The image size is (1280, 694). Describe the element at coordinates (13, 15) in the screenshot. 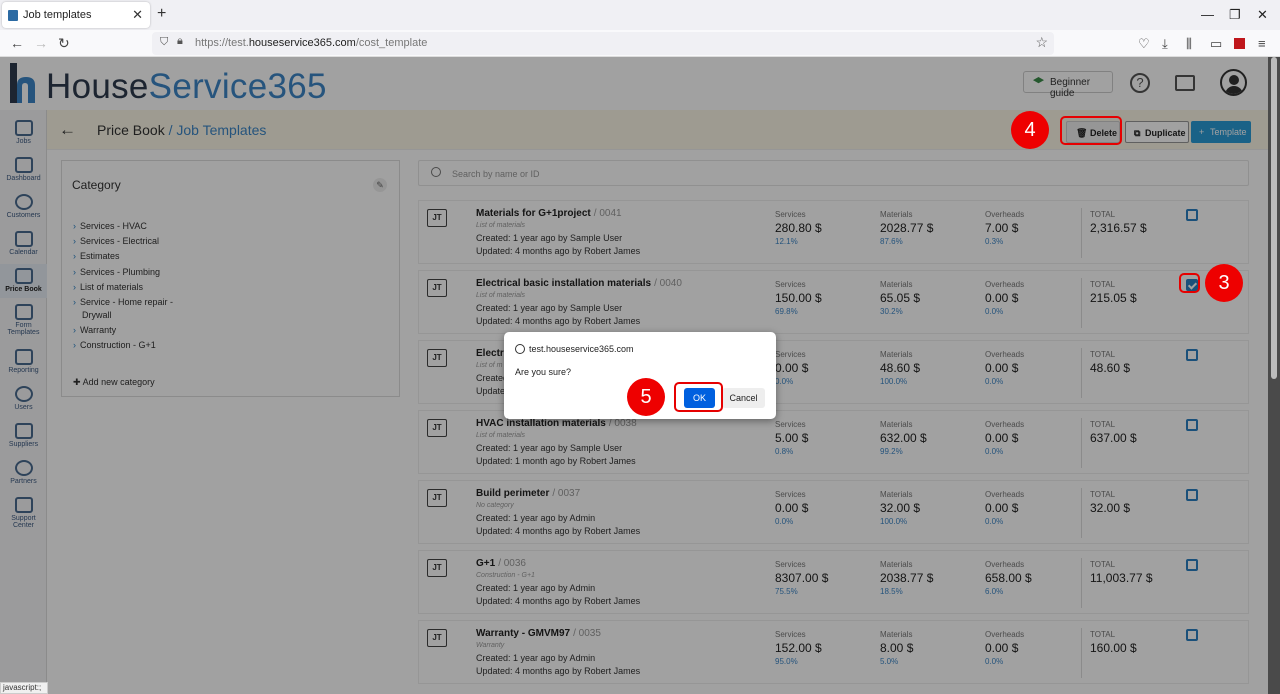

I see `site-favicon-icon` at that location.